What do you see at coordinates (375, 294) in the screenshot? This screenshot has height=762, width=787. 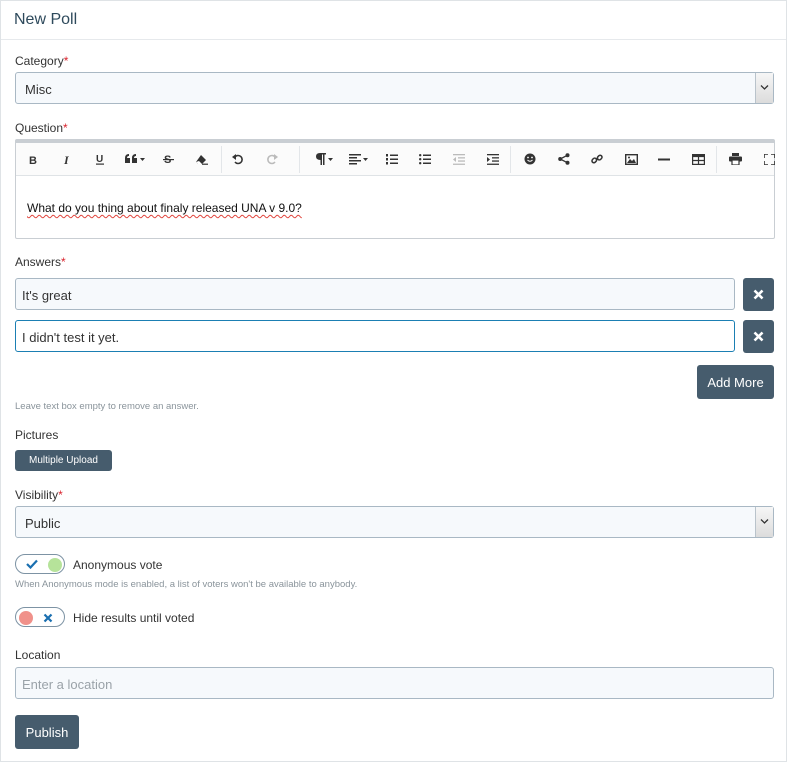 I see `answer-input-1: It's great` at bounding box center [375, 294].